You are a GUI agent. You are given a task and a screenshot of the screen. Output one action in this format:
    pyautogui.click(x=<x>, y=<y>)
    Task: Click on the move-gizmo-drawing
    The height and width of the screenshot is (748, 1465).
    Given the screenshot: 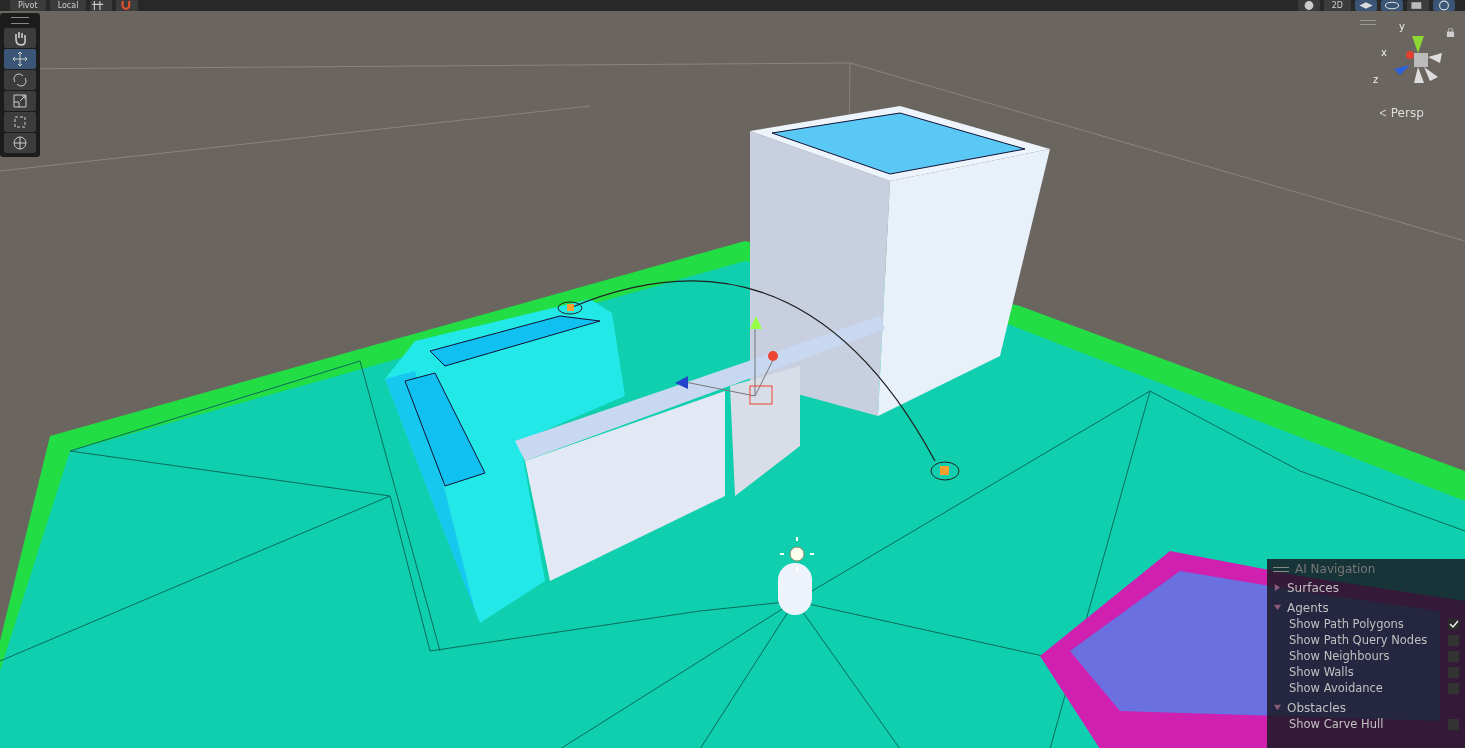 What is the action you would take?
    pyautogui.click(x=726, y=360)
    